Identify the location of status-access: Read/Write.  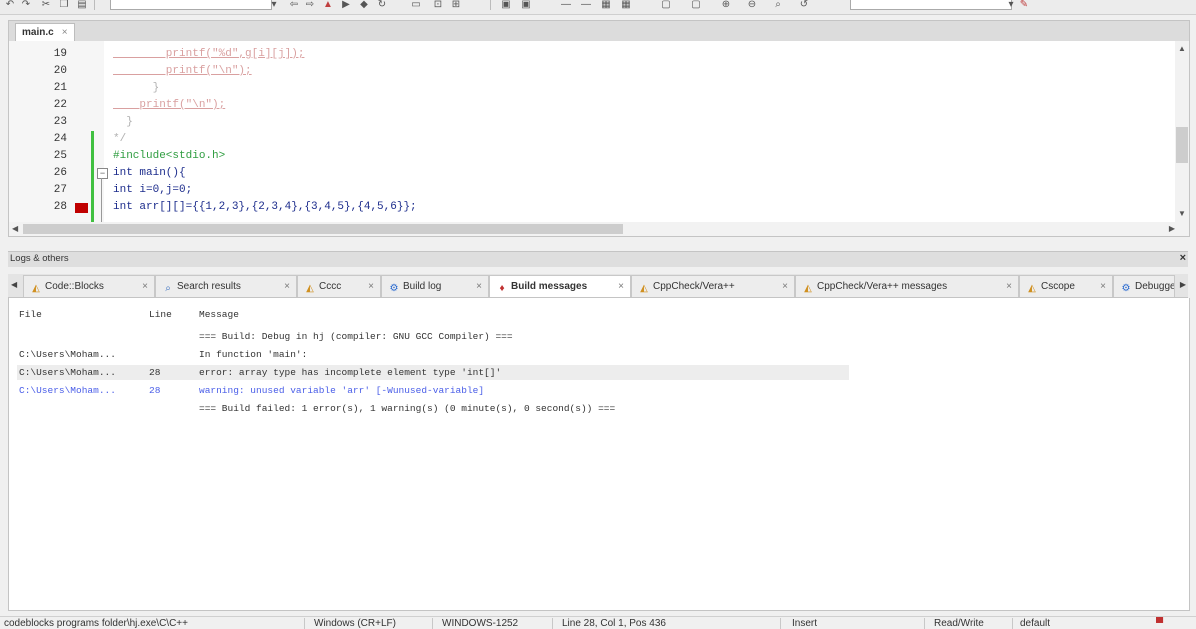
(959, 623).